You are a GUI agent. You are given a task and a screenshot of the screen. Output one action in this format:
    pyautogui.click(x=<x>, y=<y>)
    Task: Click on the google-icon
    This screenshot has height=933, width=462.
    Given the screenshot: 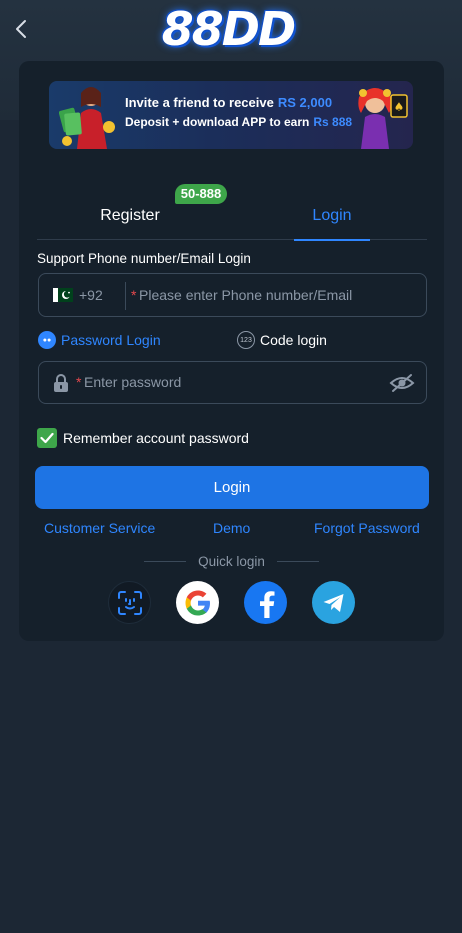 What is the action you would take?
    pyautogui.click(x=197, y=602)
    